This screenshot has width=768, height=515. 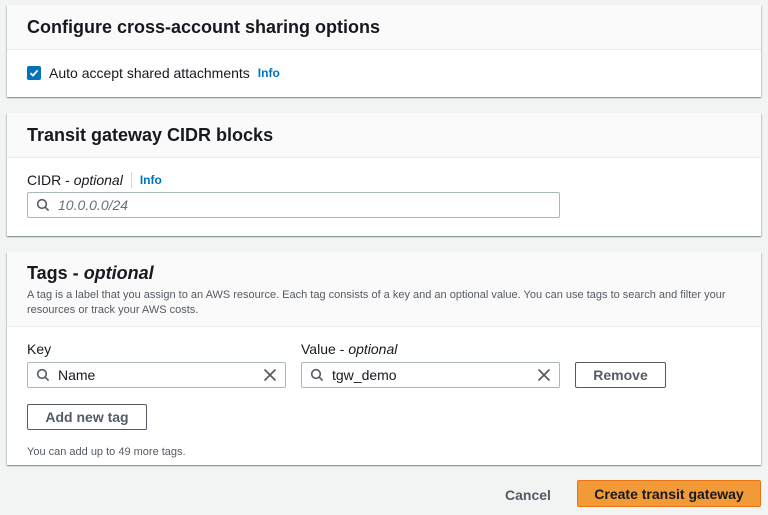 I want to click on auto-accept-info-link: Info, so click(x=269, y=73).